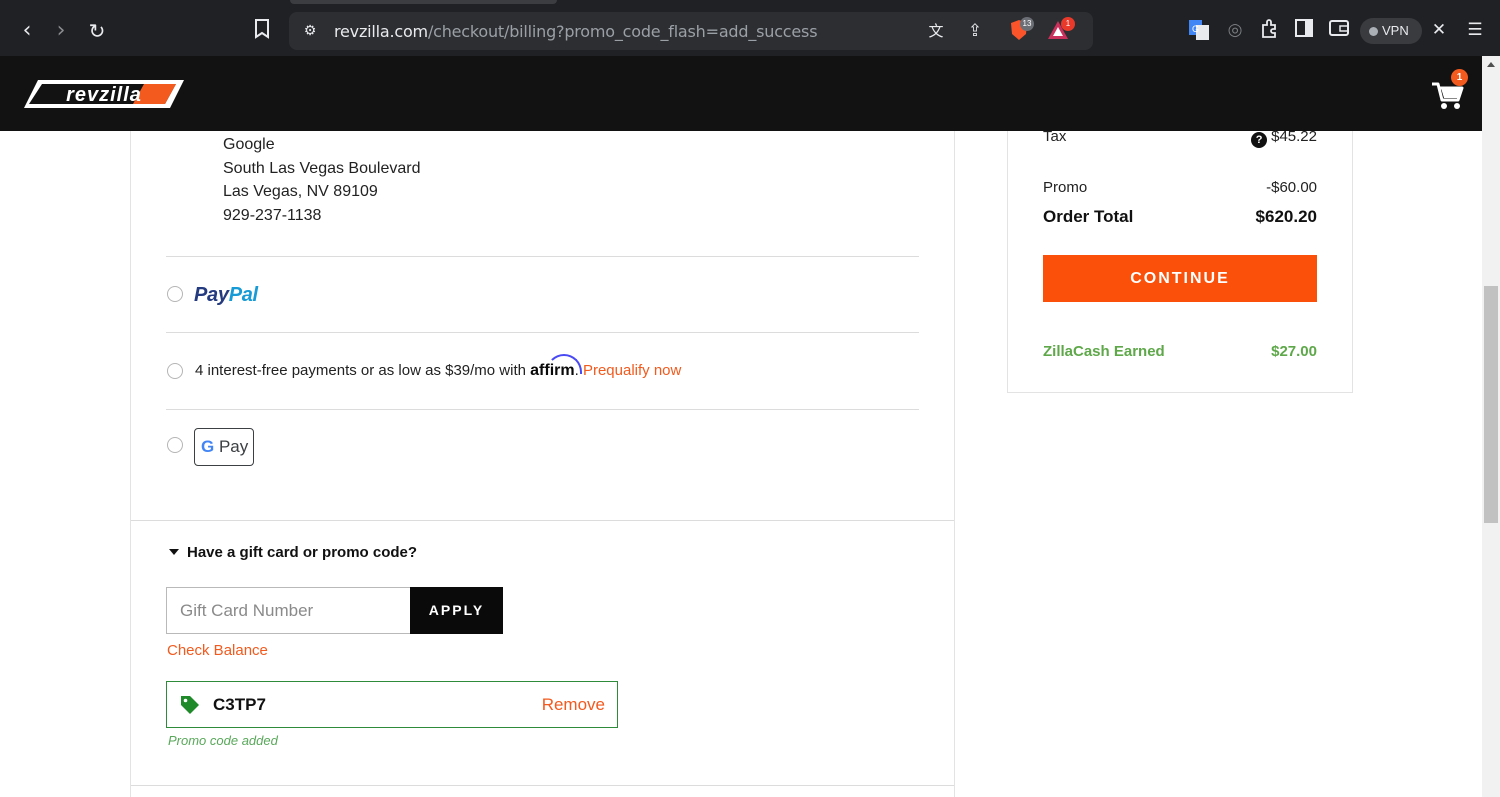 The width and height of the screenshot is (1500, 797). What do you see at coordinates (1259, 140) in the screenshot?
I see `help-icon: ?` at bounding box center [1259, 140].